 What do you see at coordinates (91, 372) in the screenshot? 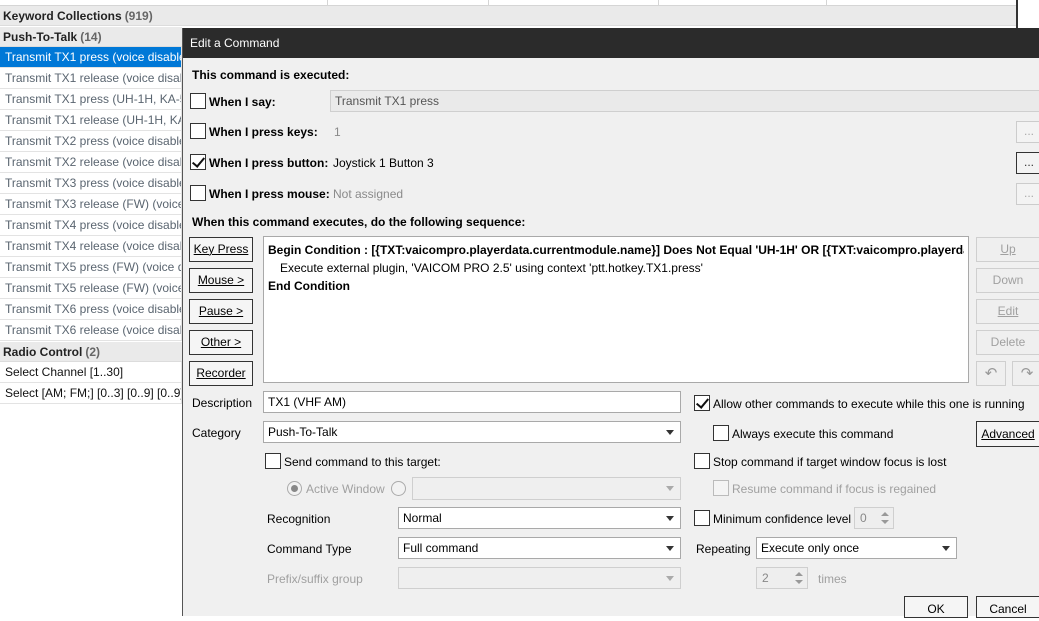
I see `list-item: Select Channel [1..30]` at bounding box center [91, 372].